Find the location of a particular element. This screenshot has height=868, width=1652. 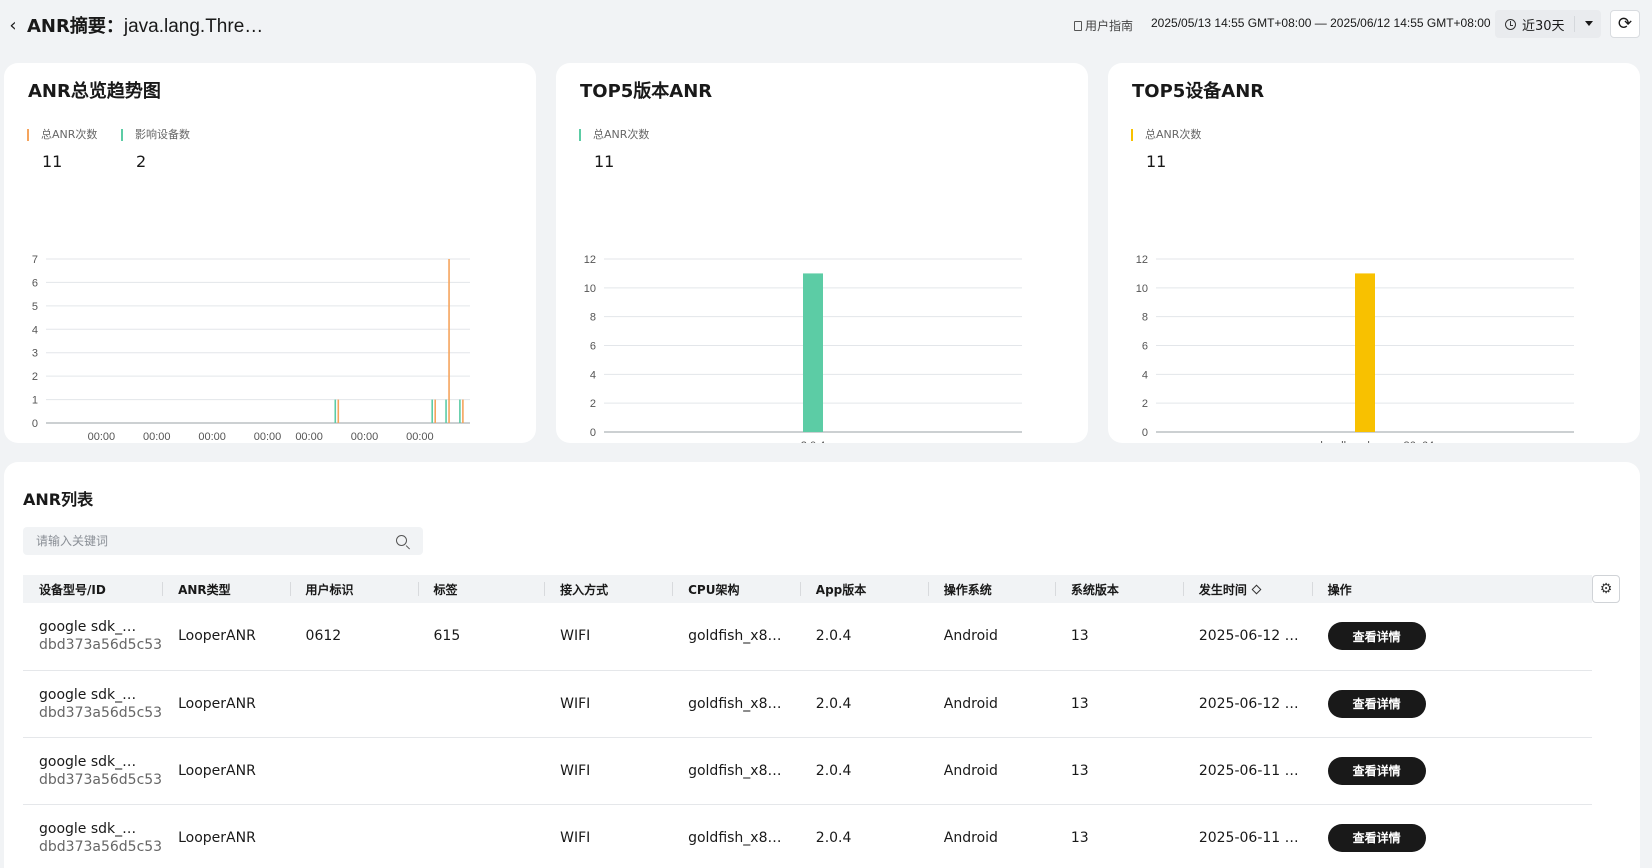

col-app-version: App版本 is located at coordinates (863, 589).